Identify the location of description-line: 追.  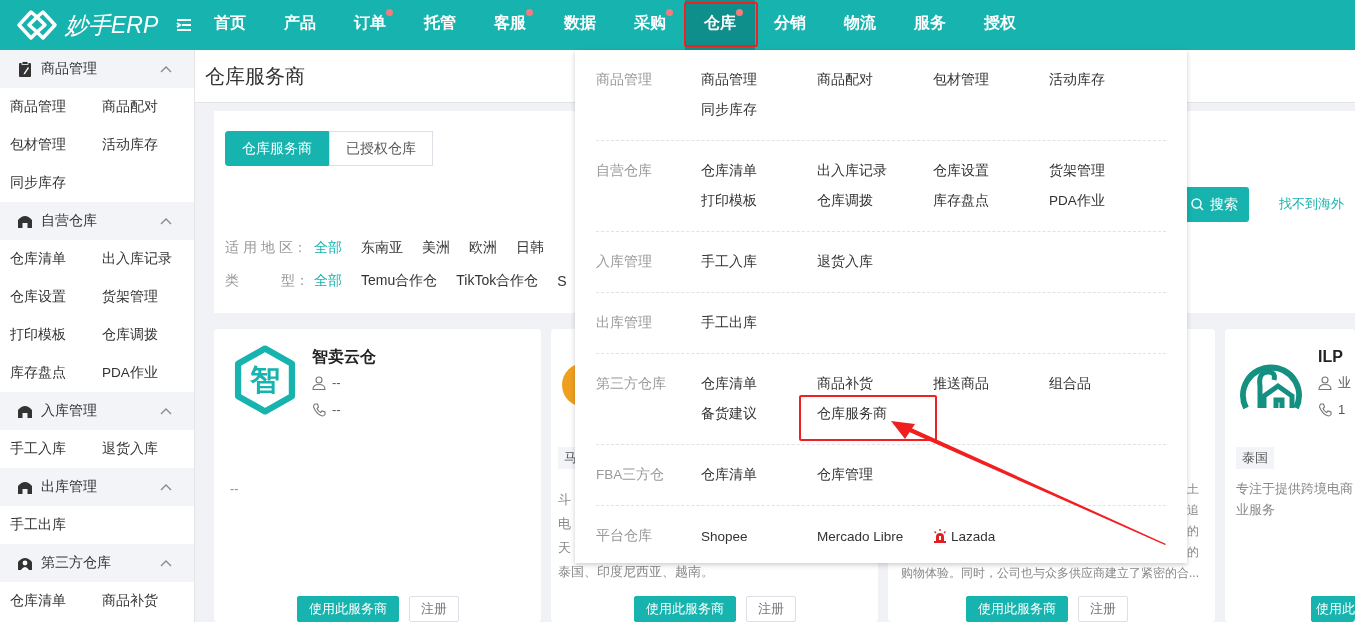
(1193, 510).